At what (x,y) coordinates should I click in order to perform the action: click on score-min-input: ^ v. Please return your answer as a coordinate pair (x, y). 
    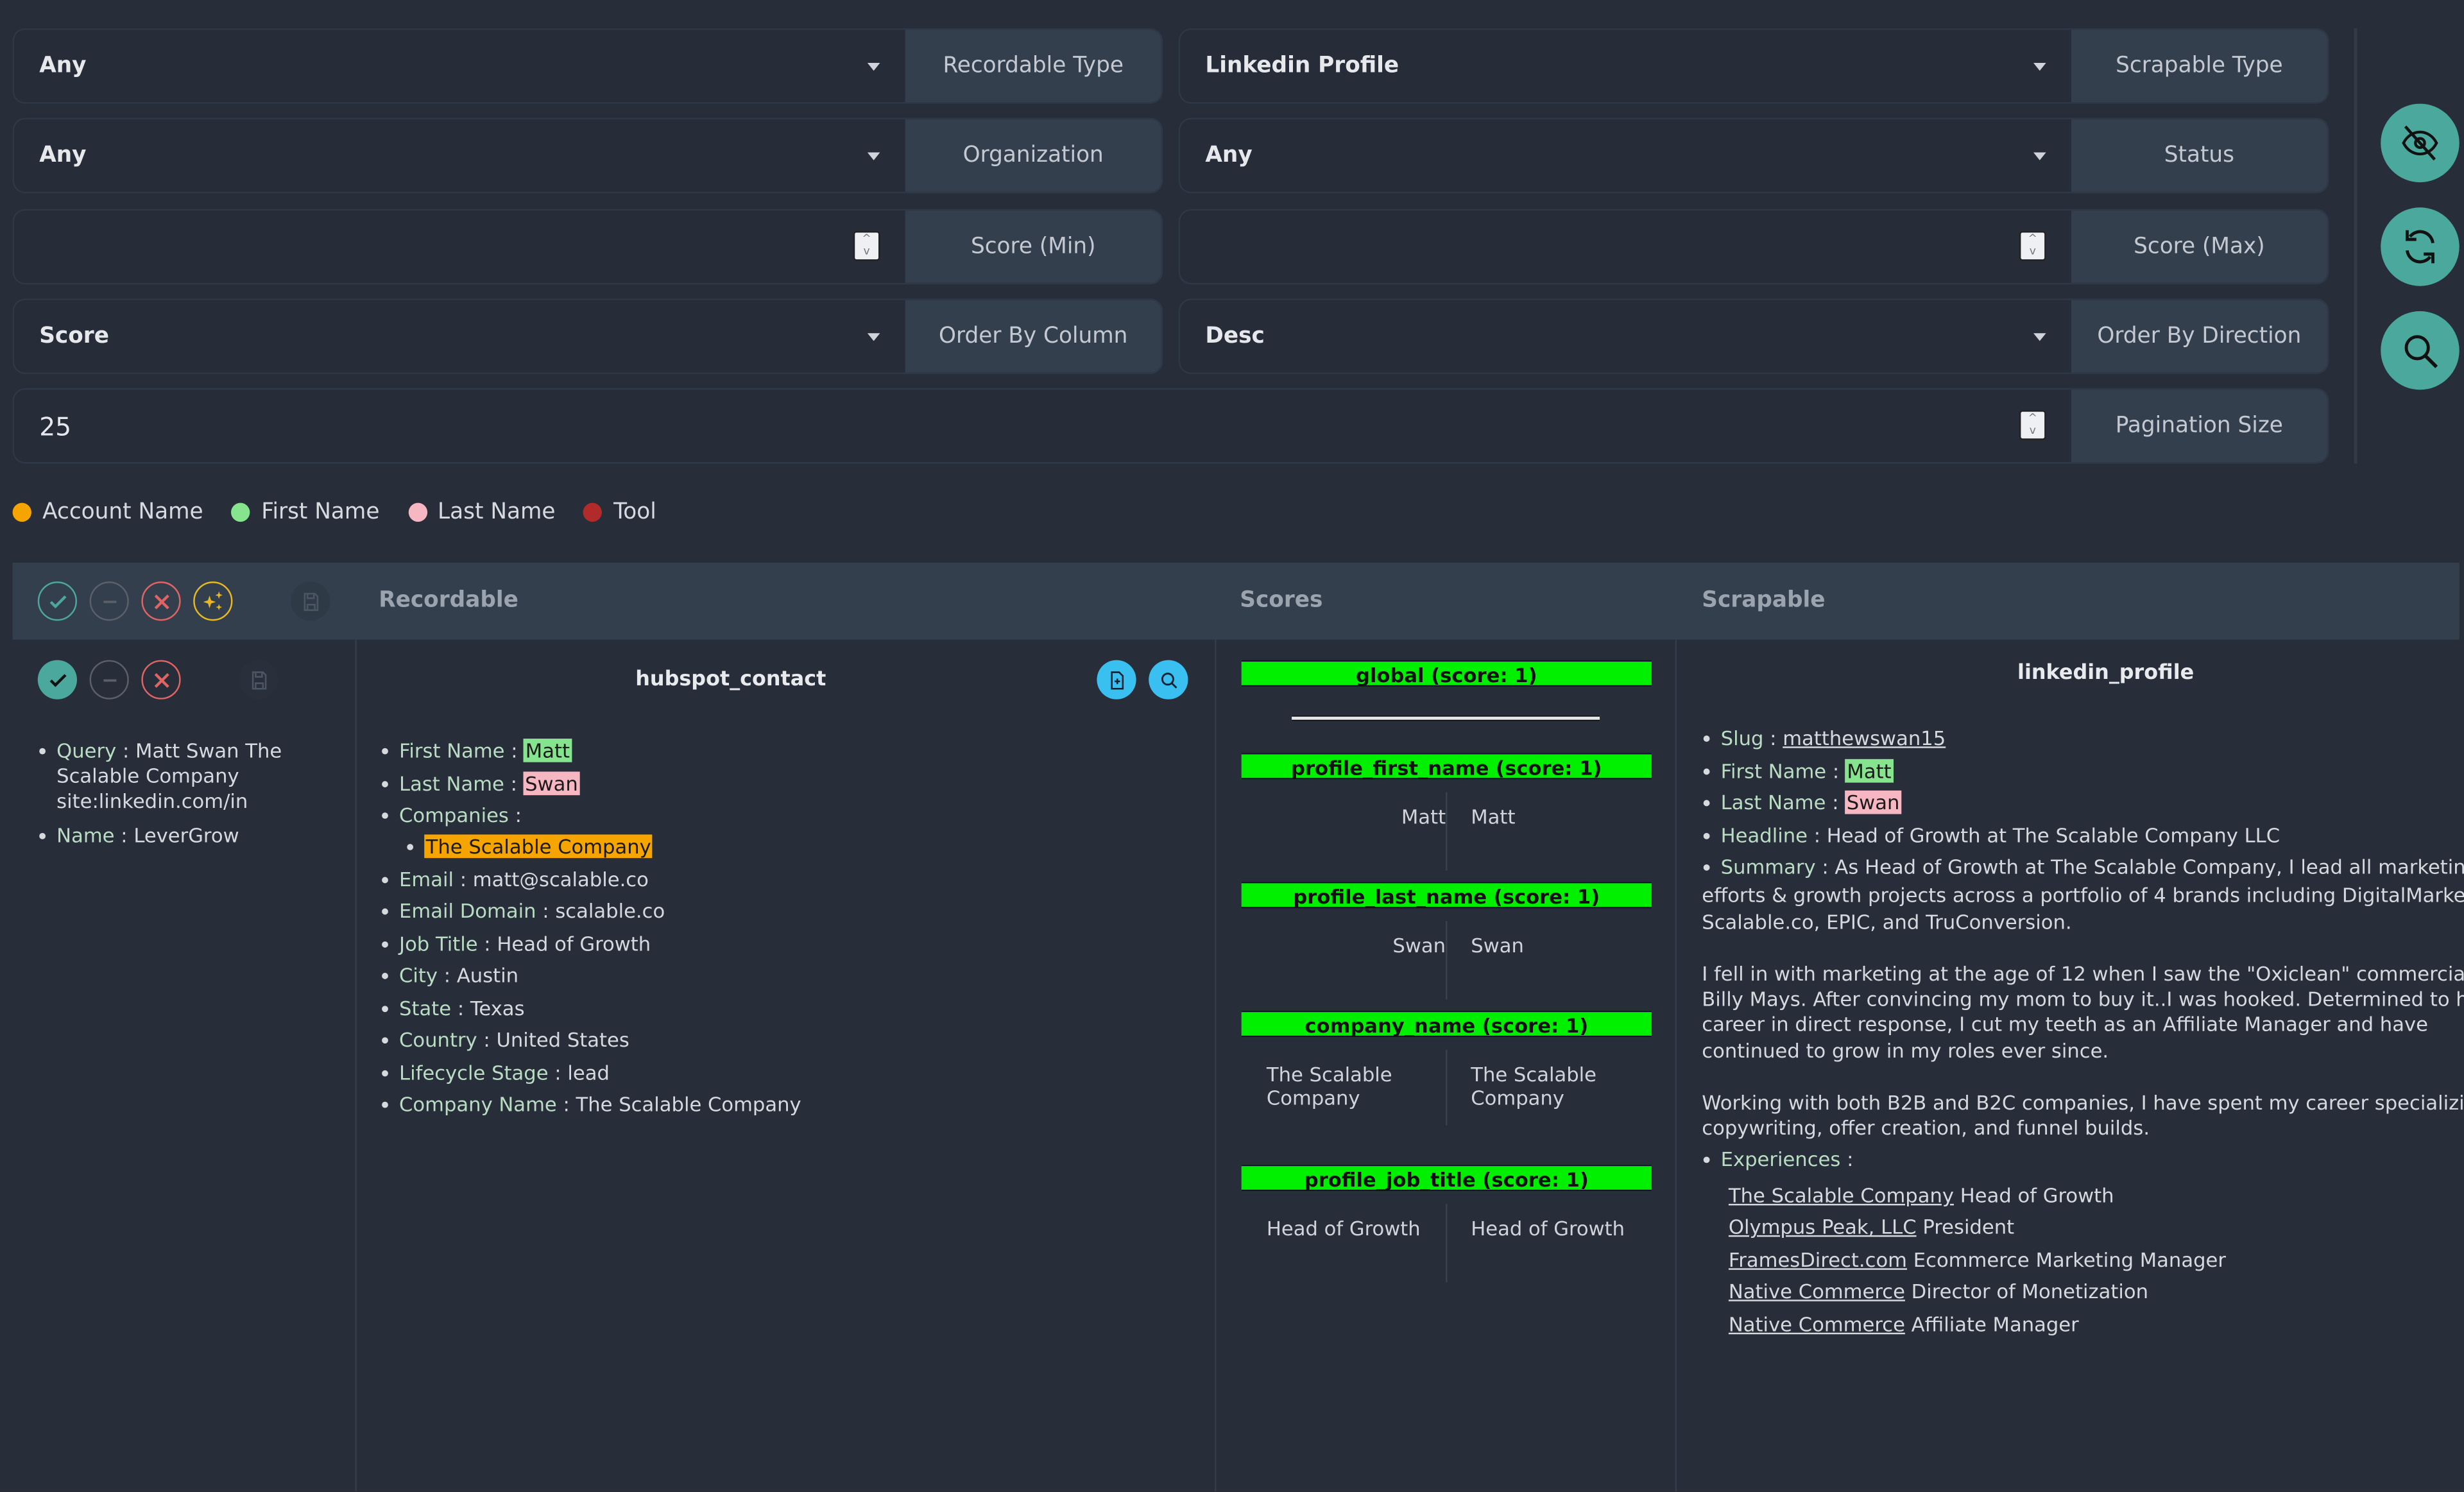
    Looking at the image, I should click on (460, 246).